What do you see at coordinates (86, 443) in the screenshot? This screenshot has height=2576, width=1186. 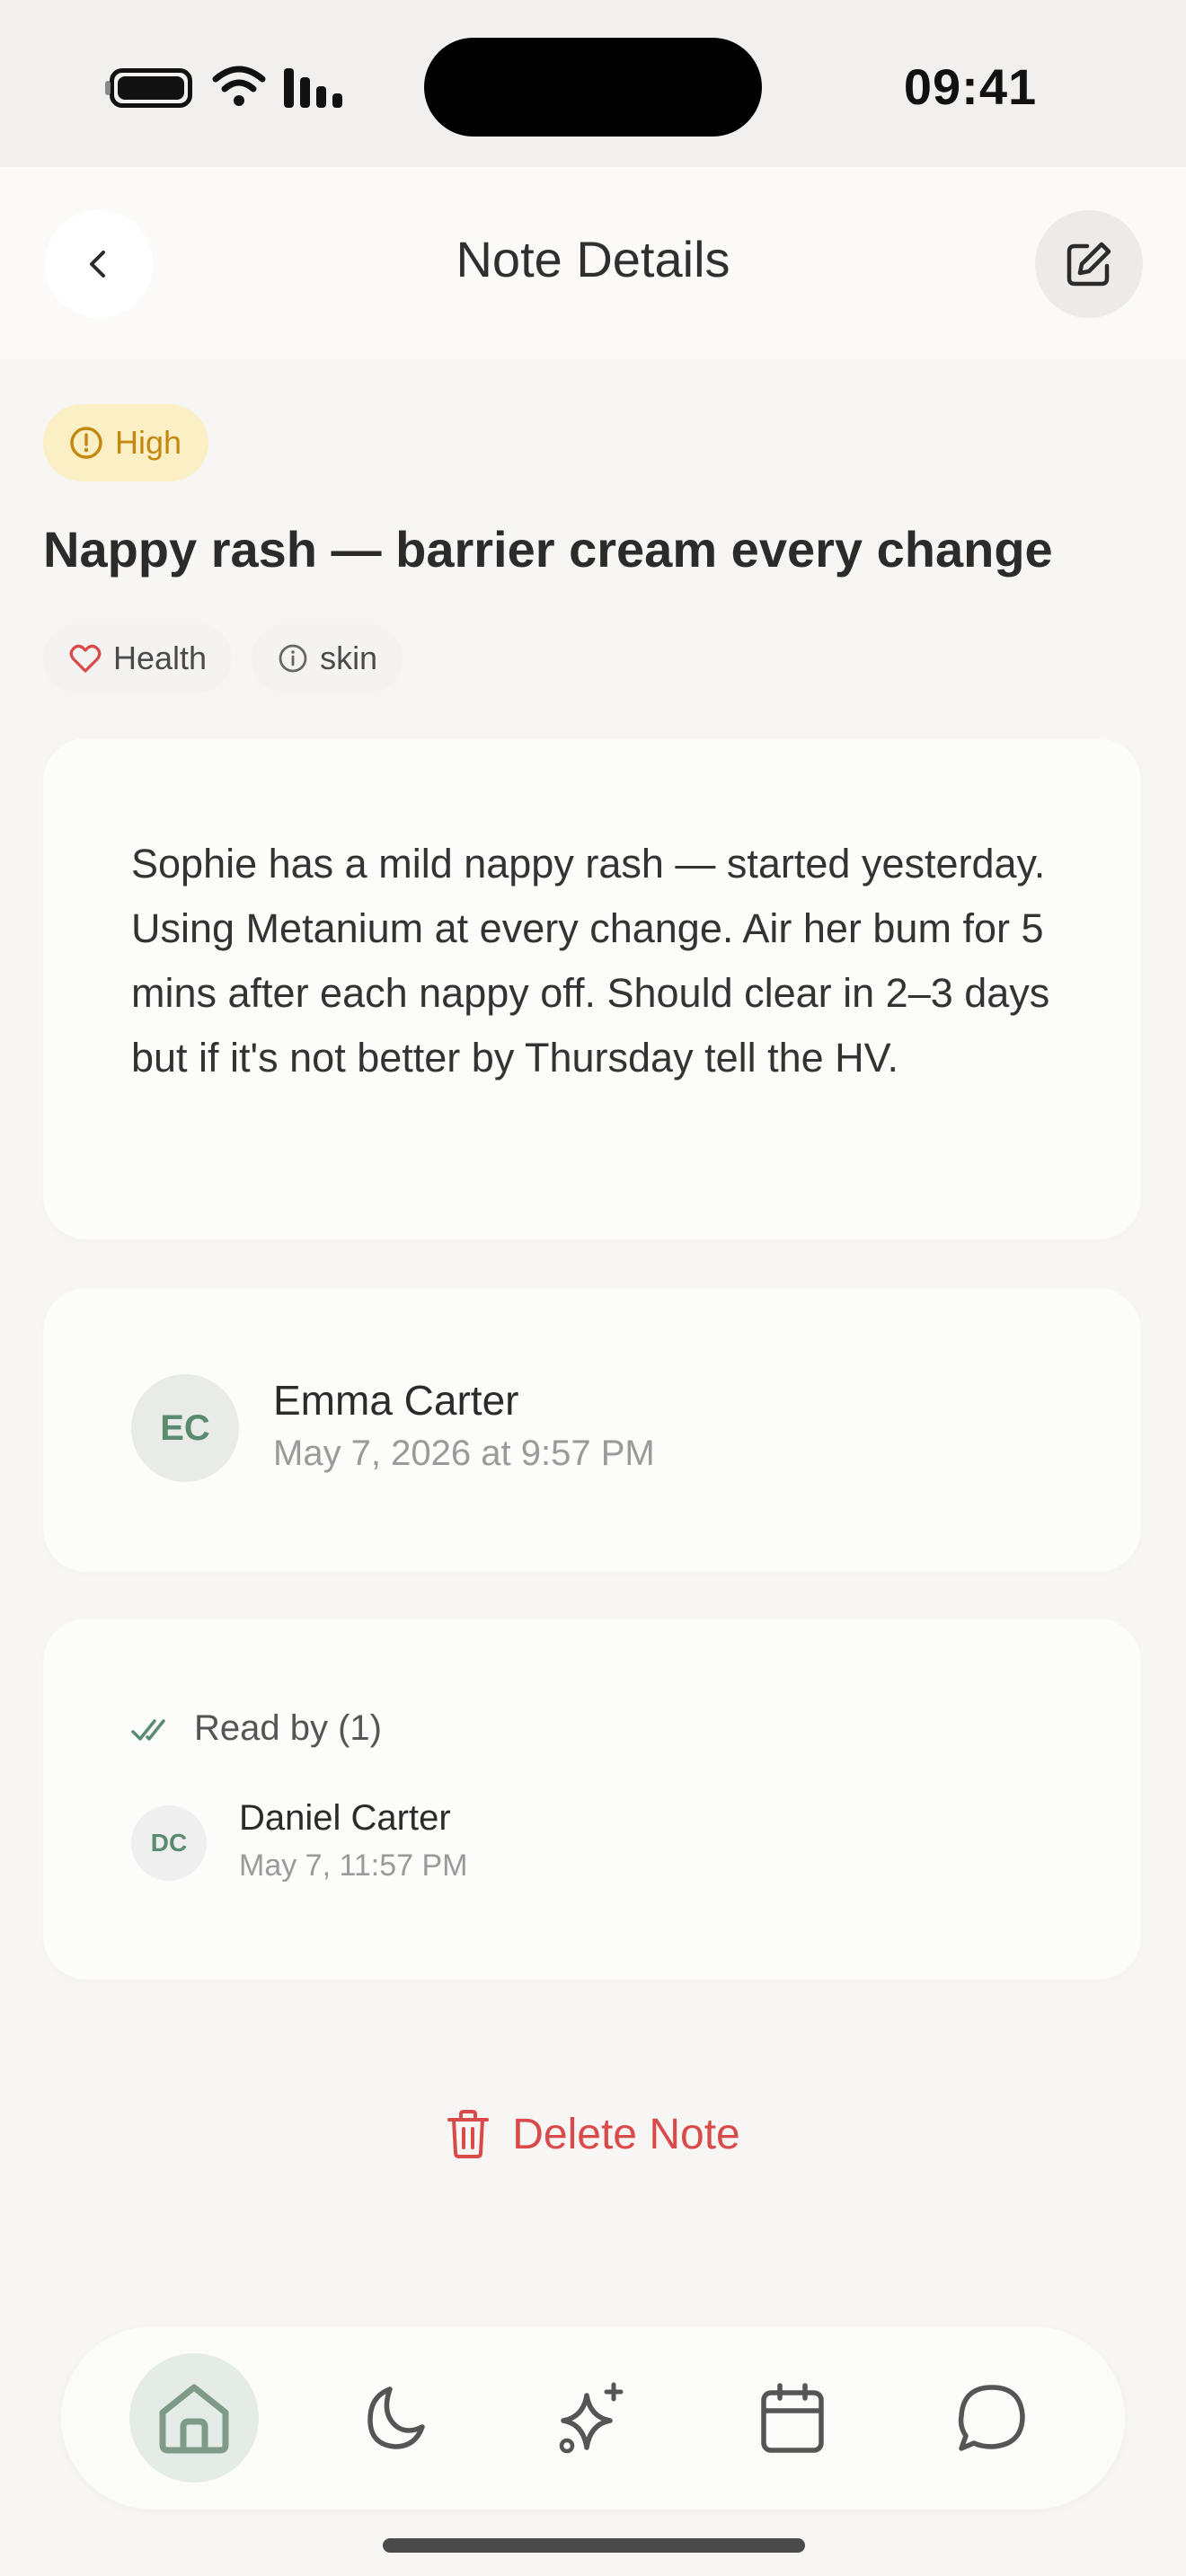 I see `alert-circle-icon` at bounding box center [86, 443].